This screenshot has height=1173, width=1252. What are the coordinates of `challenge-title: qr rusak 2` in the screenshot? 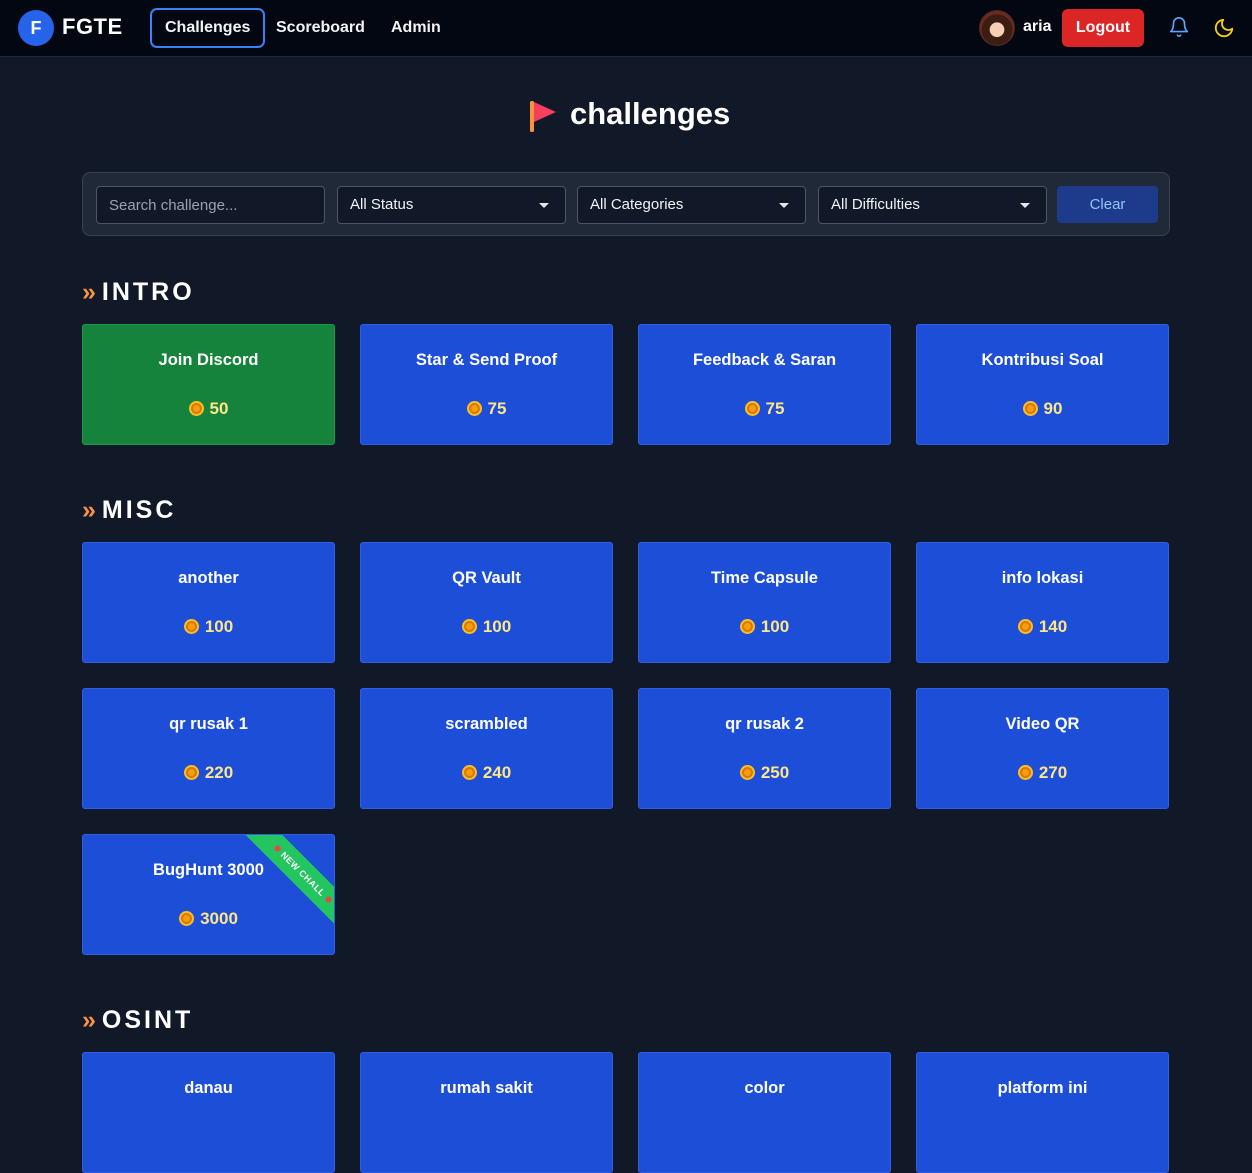 It's located at (764, 724).